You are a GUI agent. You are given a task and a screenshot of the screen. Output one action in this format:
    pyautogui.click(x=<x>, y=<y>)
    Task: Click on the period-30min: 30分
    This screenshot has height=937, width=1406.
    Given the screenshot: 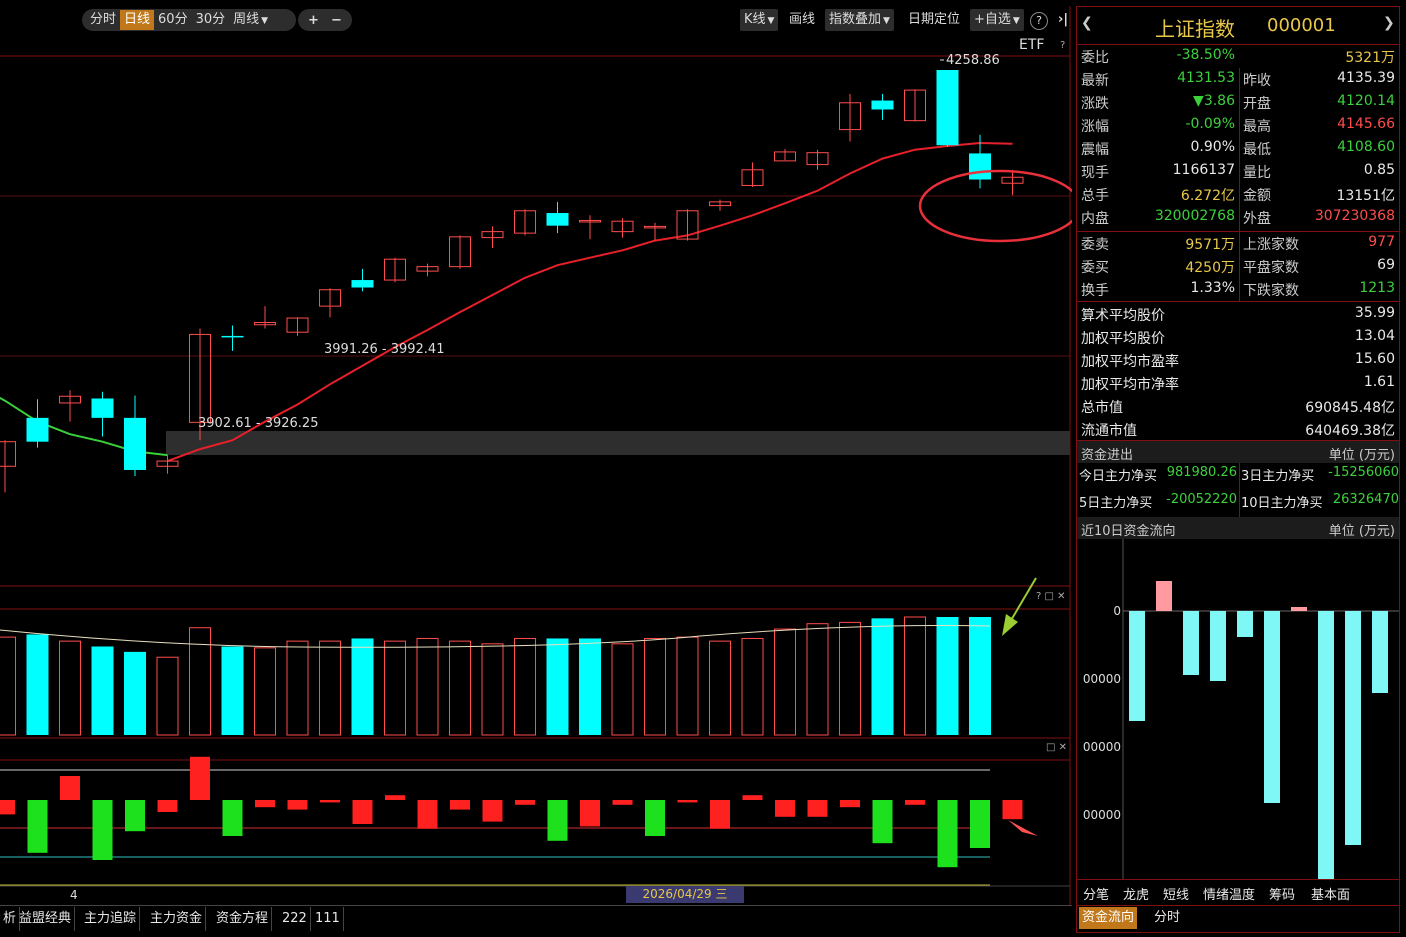 What is the action you would take?
    pyautogui.click(x=211, y=20)
    